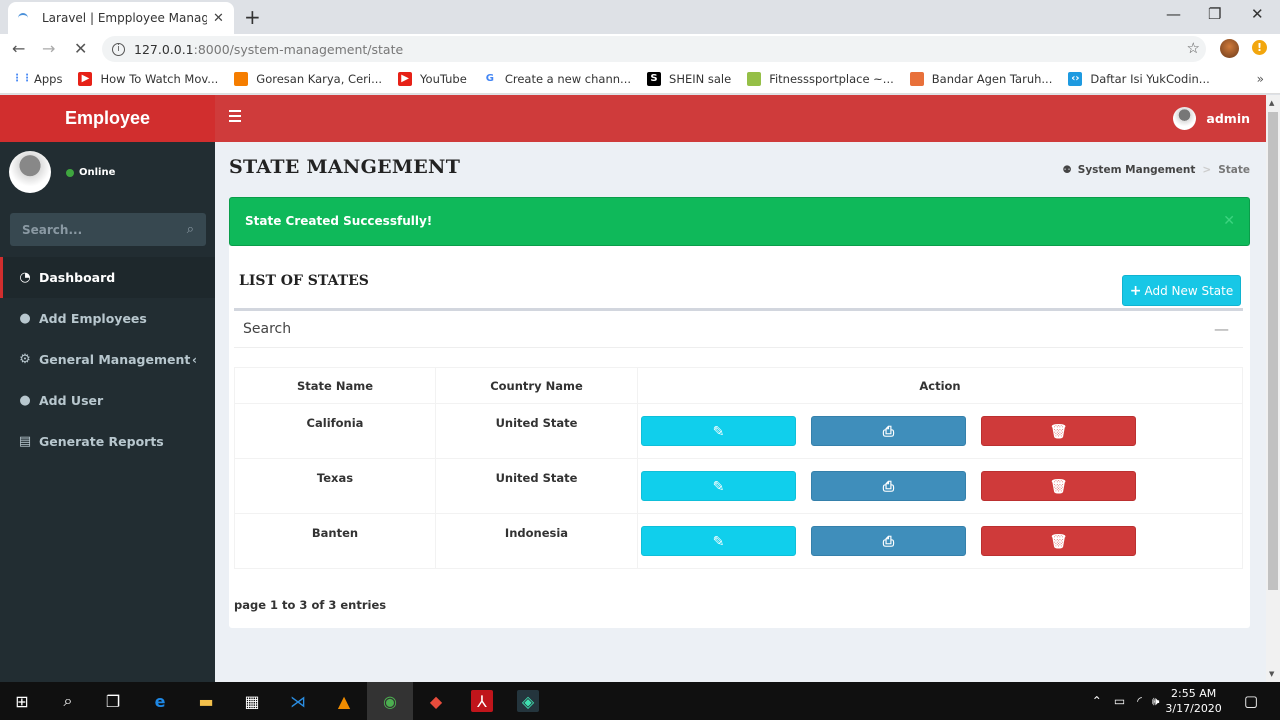  I want to click on table-header-row: State Name Country Name Action, so click(738, 385).